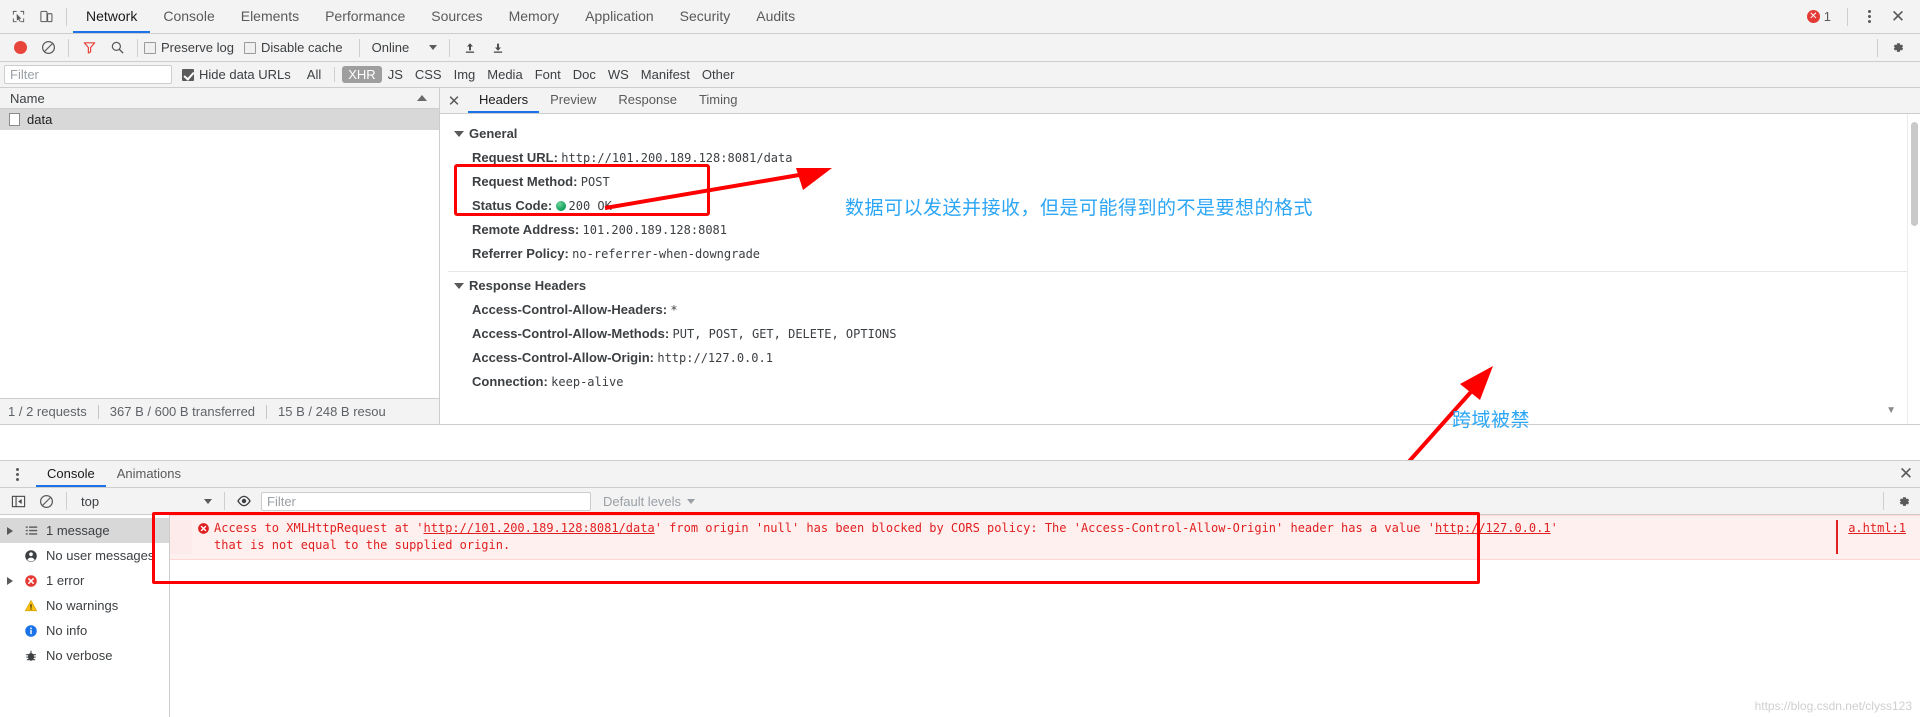 The image size is (1920, 717). Describe the element at coordinates (649, 501) in the screenshot. I see `console-levels-select: Default levels` at that location.